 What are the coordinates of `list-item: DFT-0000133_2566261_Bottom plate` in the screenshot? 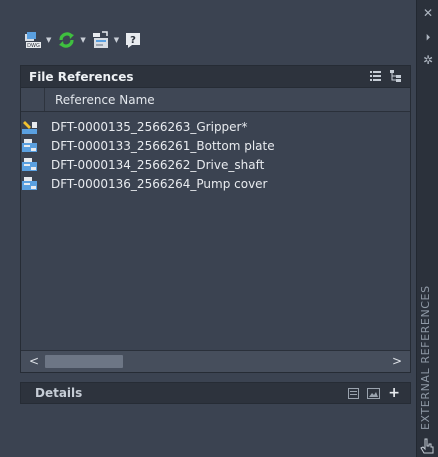 It's located at (215, 145).